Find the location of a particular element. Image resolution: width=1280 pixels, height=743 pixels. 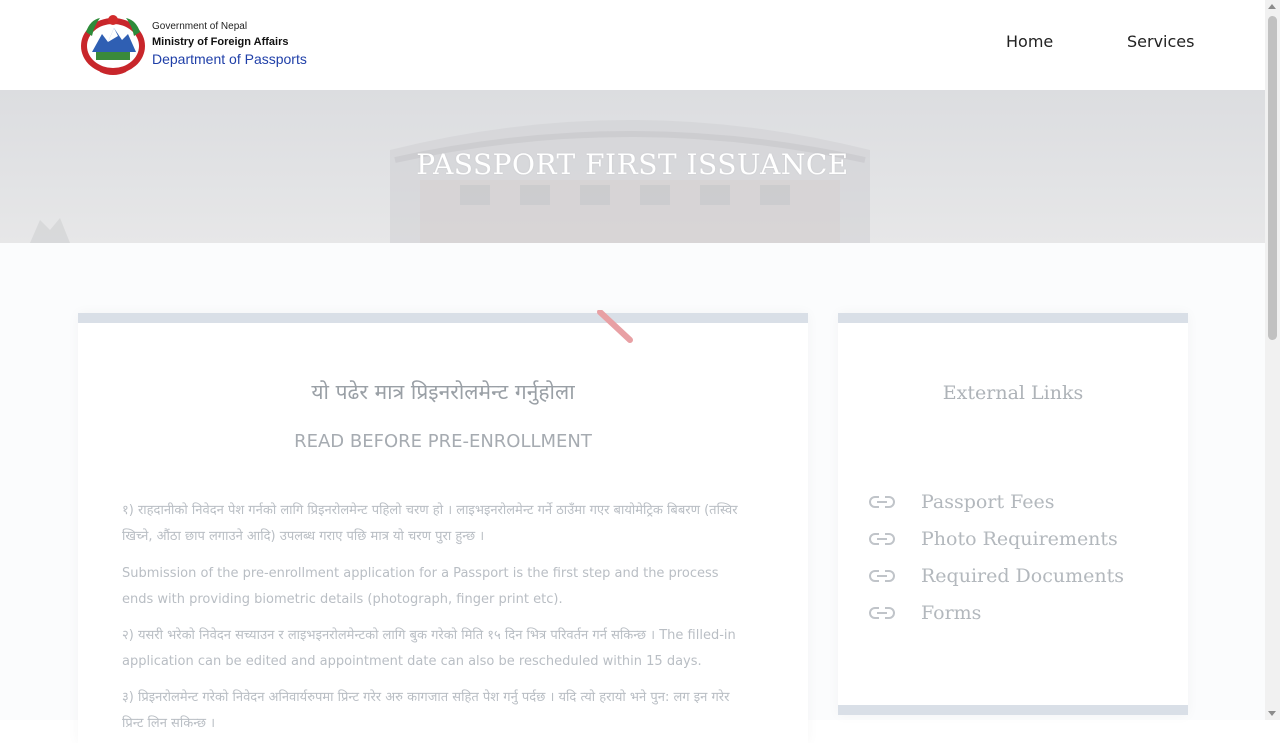

nav-services-link: Services is located at coordinates (1160, 41).